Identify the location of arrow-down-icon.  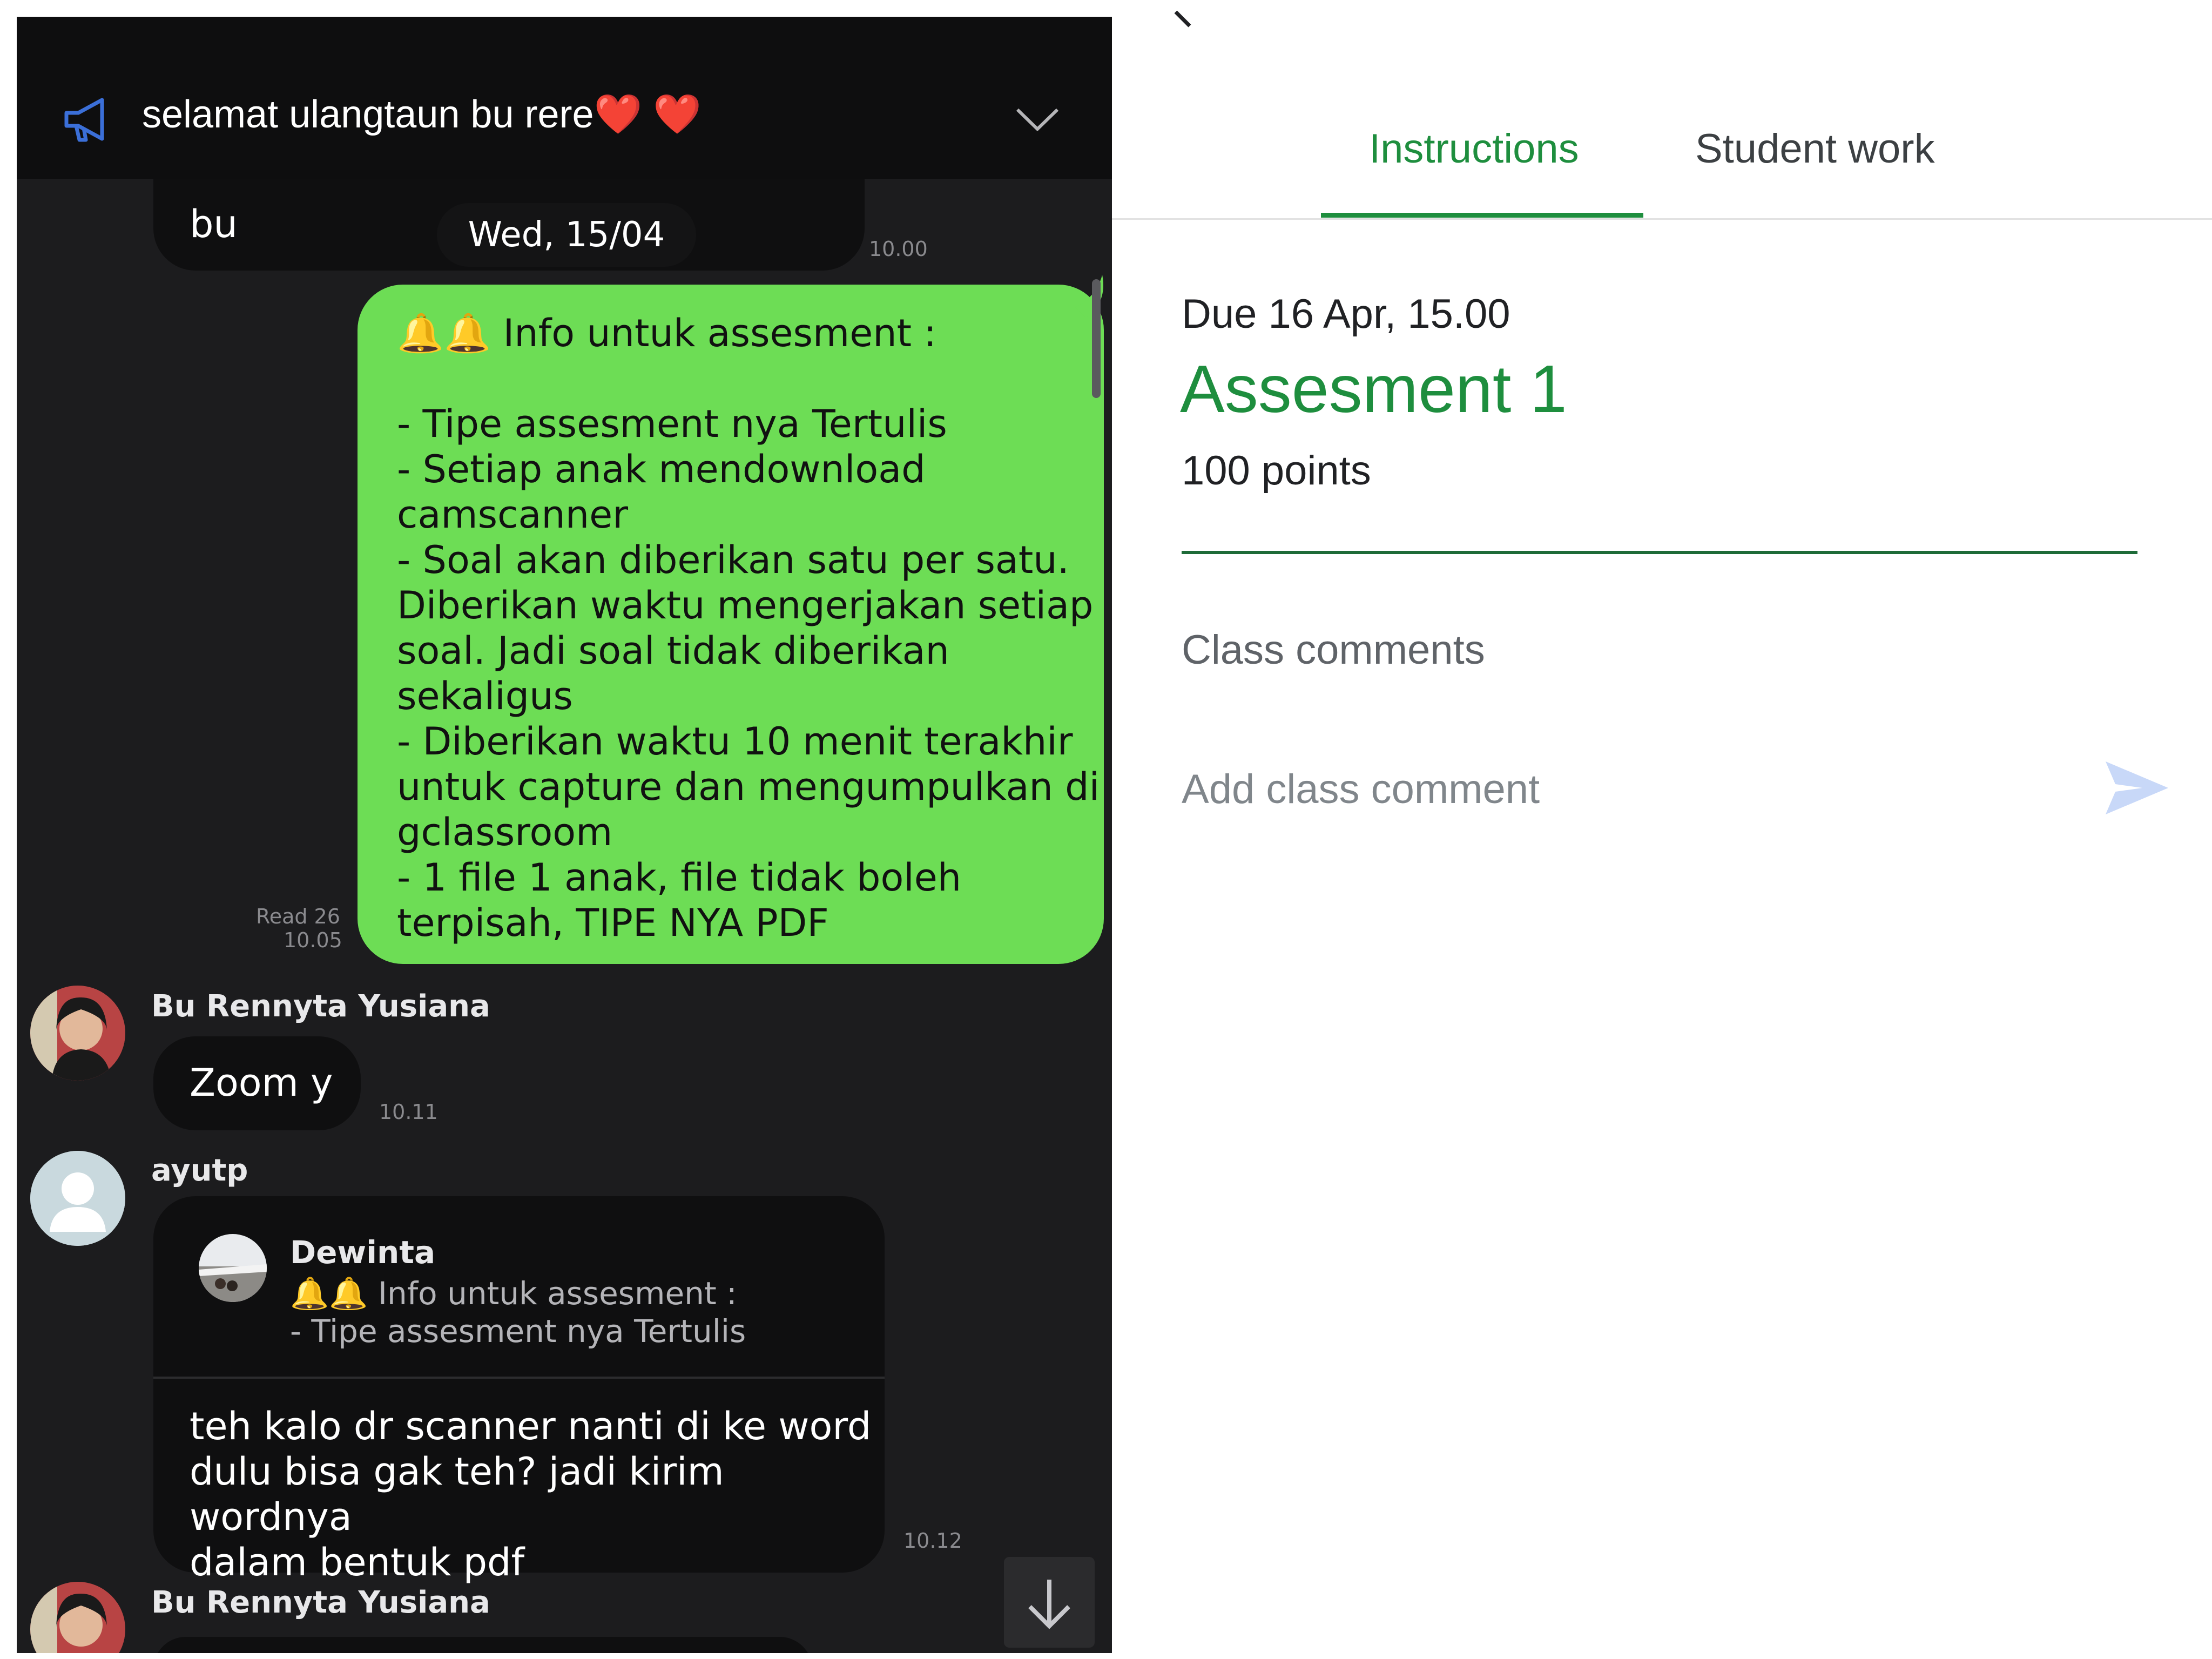
(1049, 1604).